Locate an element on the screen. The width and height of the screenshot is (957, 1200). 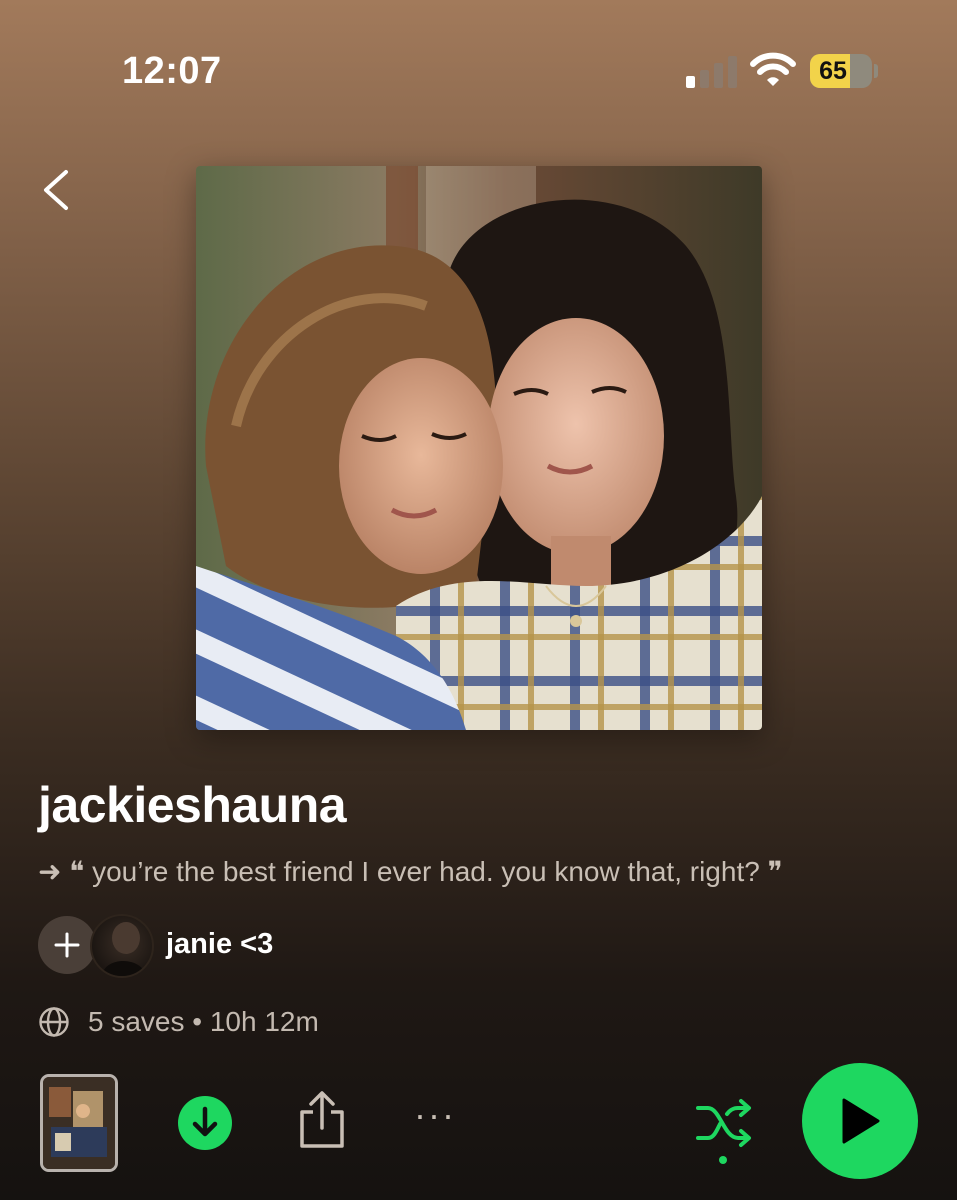
globe-icon is located at coordinates (54, 1022).